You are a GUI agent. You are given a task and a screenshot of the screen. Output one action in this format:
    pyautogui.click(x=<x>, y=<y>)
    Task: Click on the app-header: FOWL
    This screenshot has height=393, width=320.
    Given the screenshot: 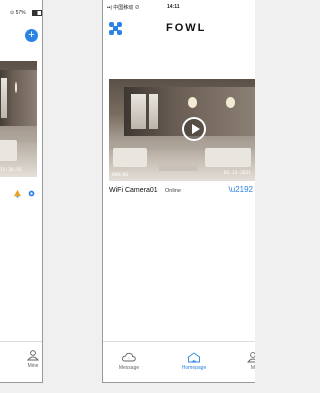 What is the action you would take?
    pyautogui.click(x=179, y=27)
    